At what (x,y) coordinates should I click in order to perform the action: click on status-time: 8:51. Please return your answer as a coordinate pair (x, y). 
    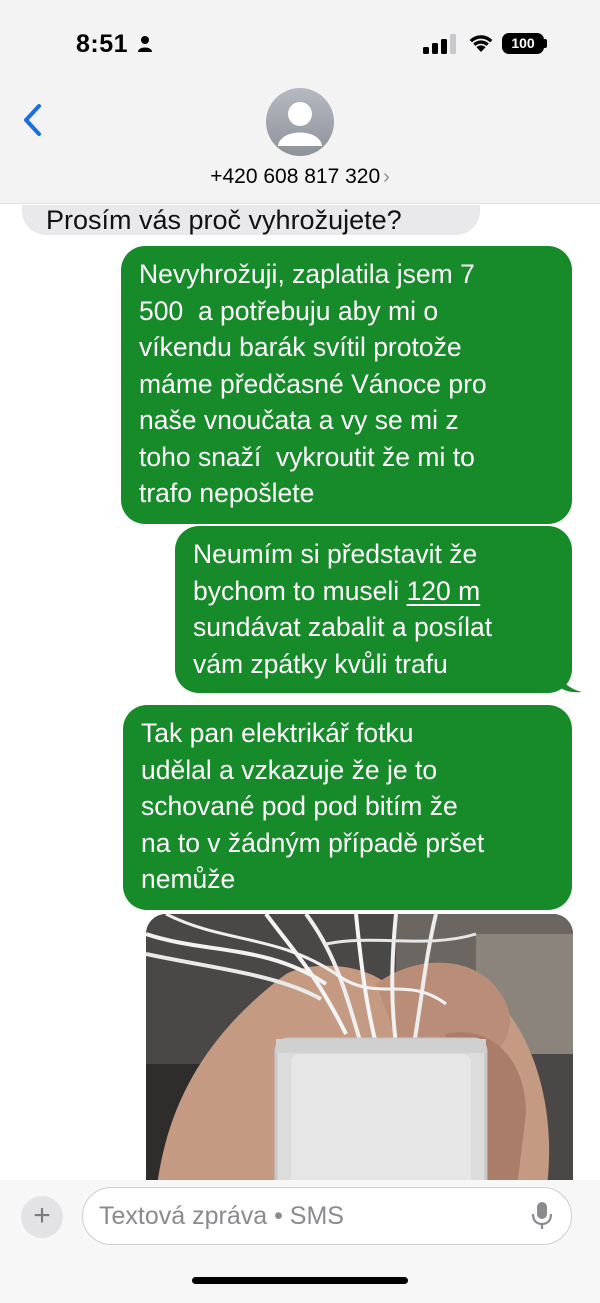
    Looking at the image, I should click on (102, 44).